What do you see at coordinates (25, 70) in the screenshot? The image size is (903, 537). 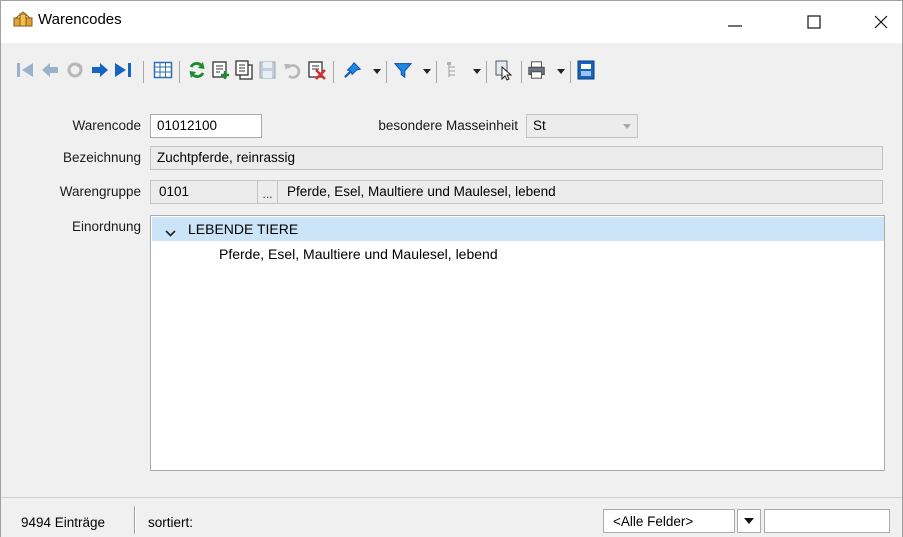 I see `first-record-icon` at bounding box center [25, 70].